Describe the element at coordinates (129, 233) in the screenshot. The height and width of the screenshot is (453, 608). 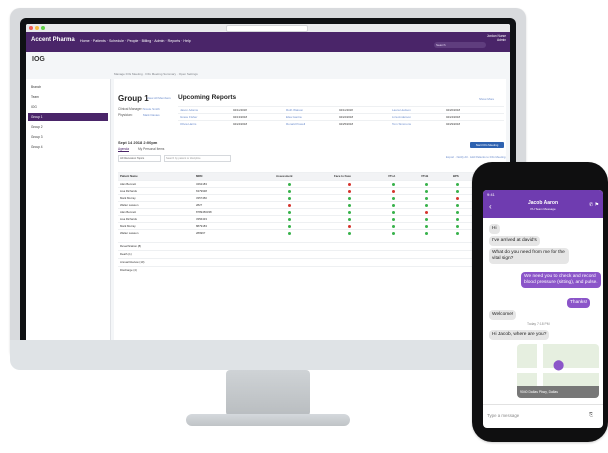
I see `patient-name: Walter Lawson` at that location.